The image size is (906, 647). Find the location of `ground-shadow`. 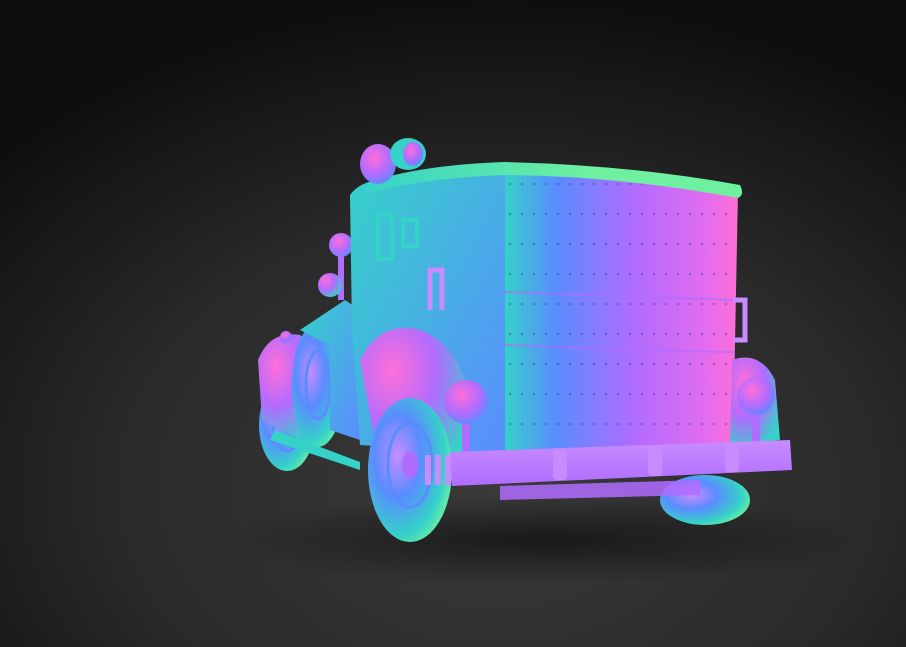

ground-shadow is located at coordinates (540, 540).